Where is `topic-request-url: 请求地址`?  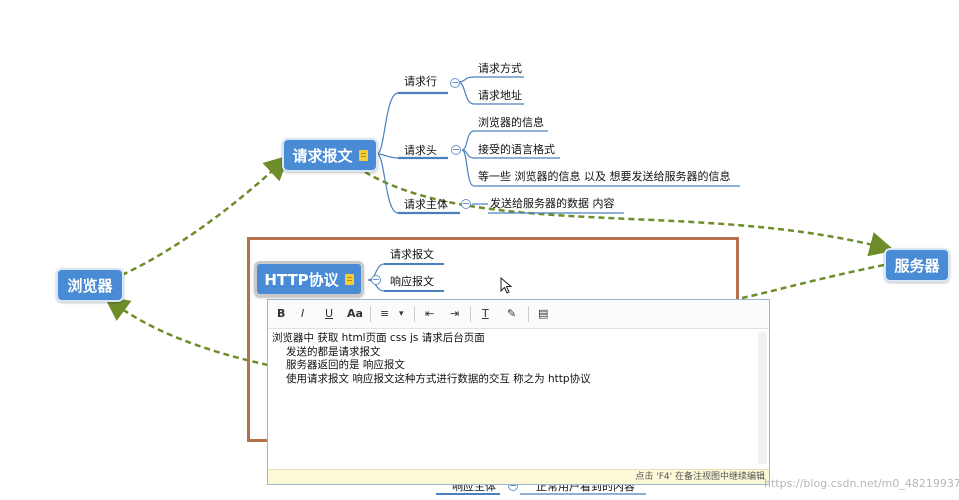 topic-request-url: 请求地址 is located at coordinates (500, 96).